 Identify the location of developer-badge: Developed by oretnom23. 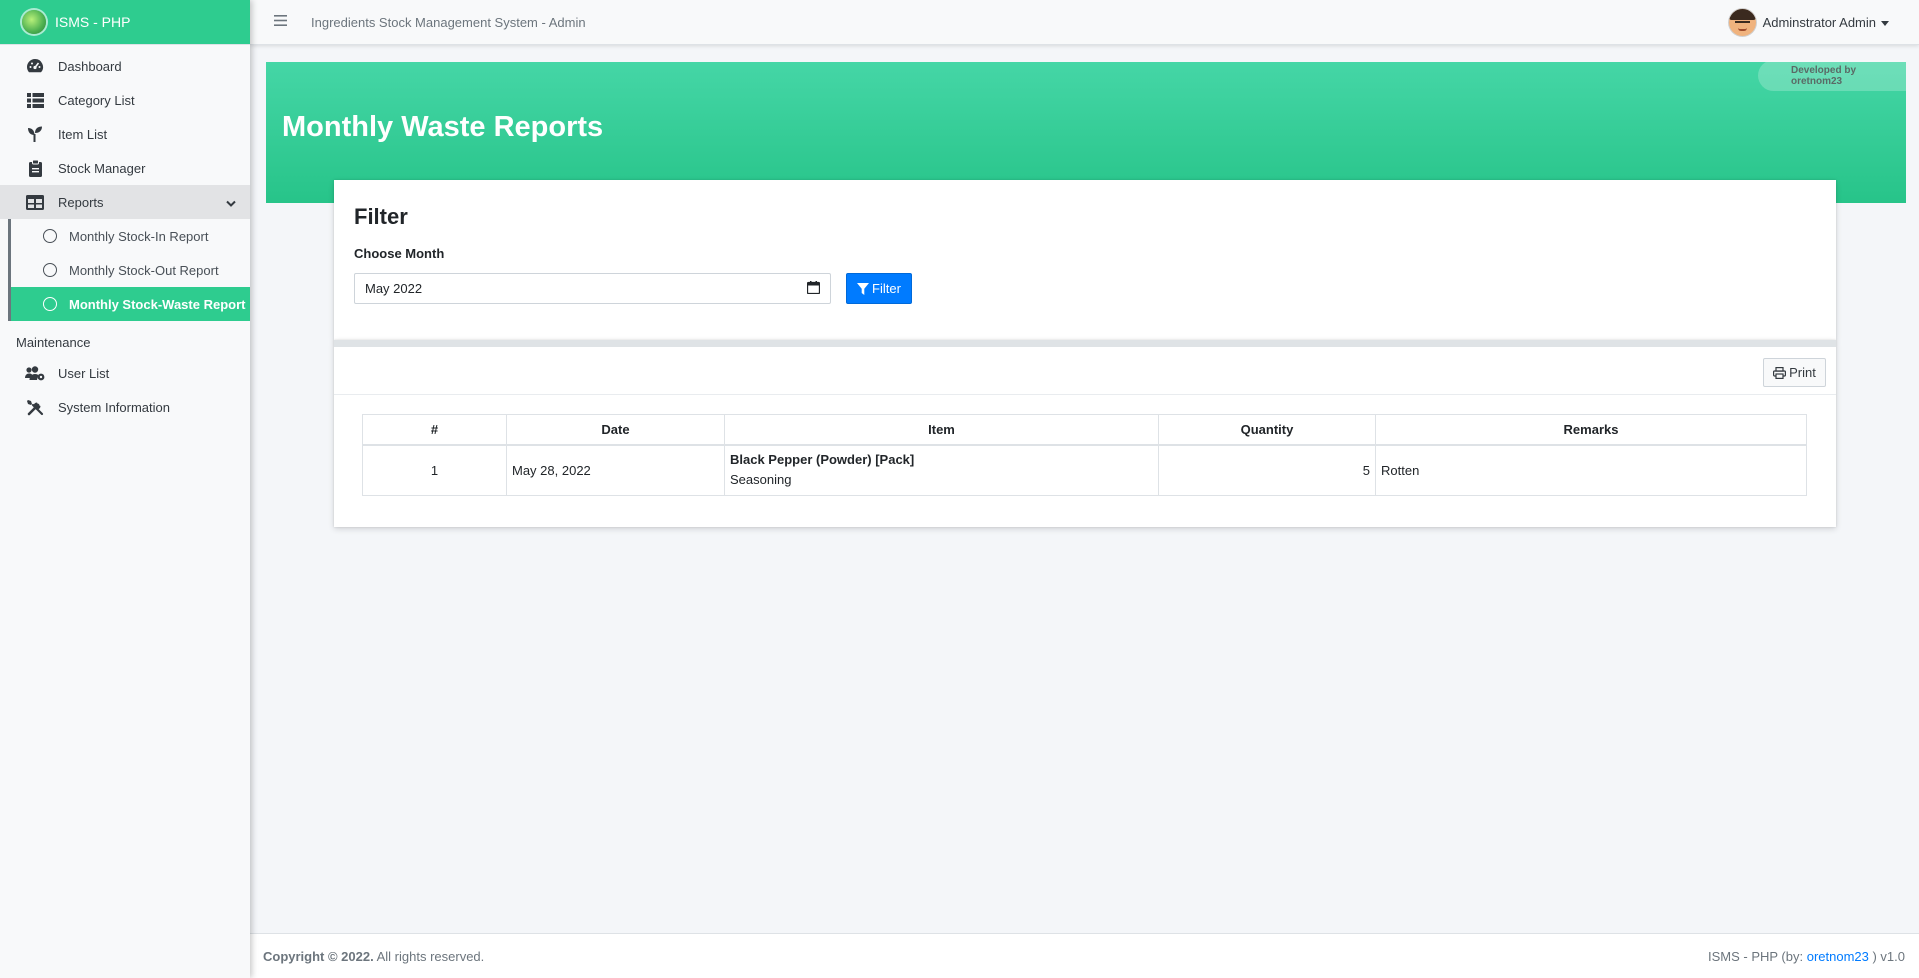
(1832, 75).